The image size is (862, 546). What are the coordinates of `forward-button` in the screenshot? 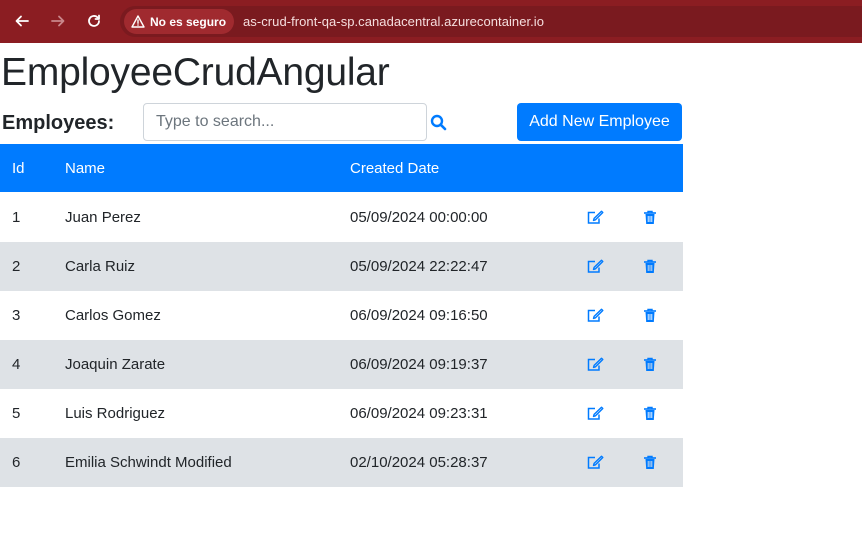 It's located at (58, 21).